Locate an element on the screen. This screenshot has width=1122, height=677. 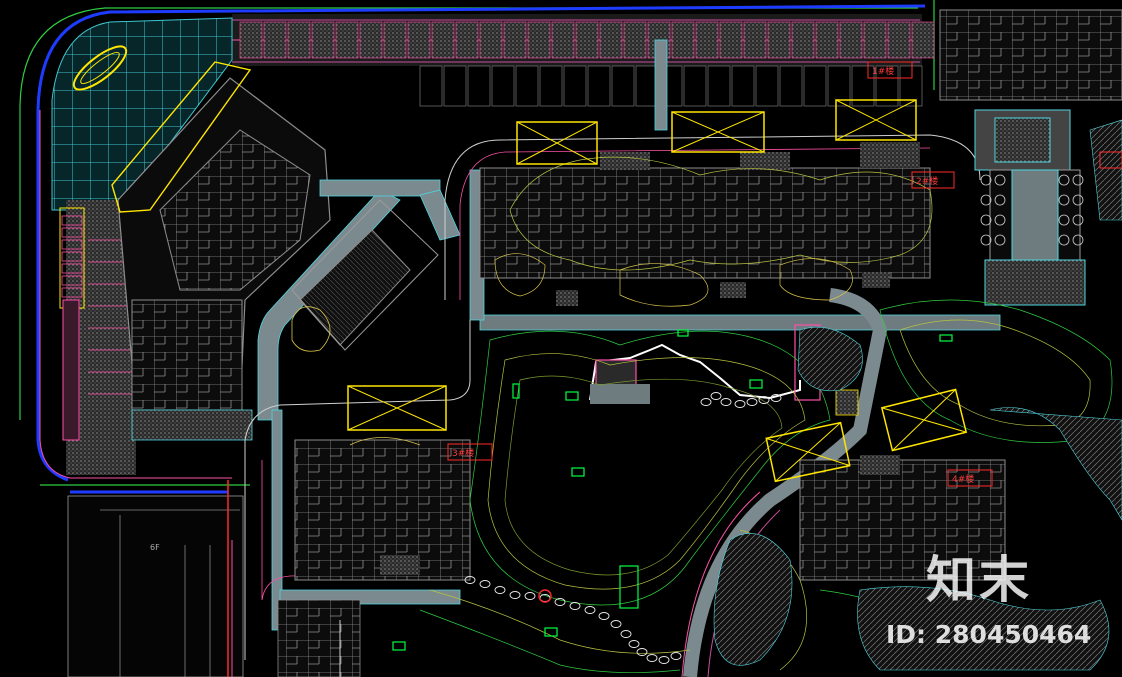
floor-label: 6F is located at coordinates (155, 547).